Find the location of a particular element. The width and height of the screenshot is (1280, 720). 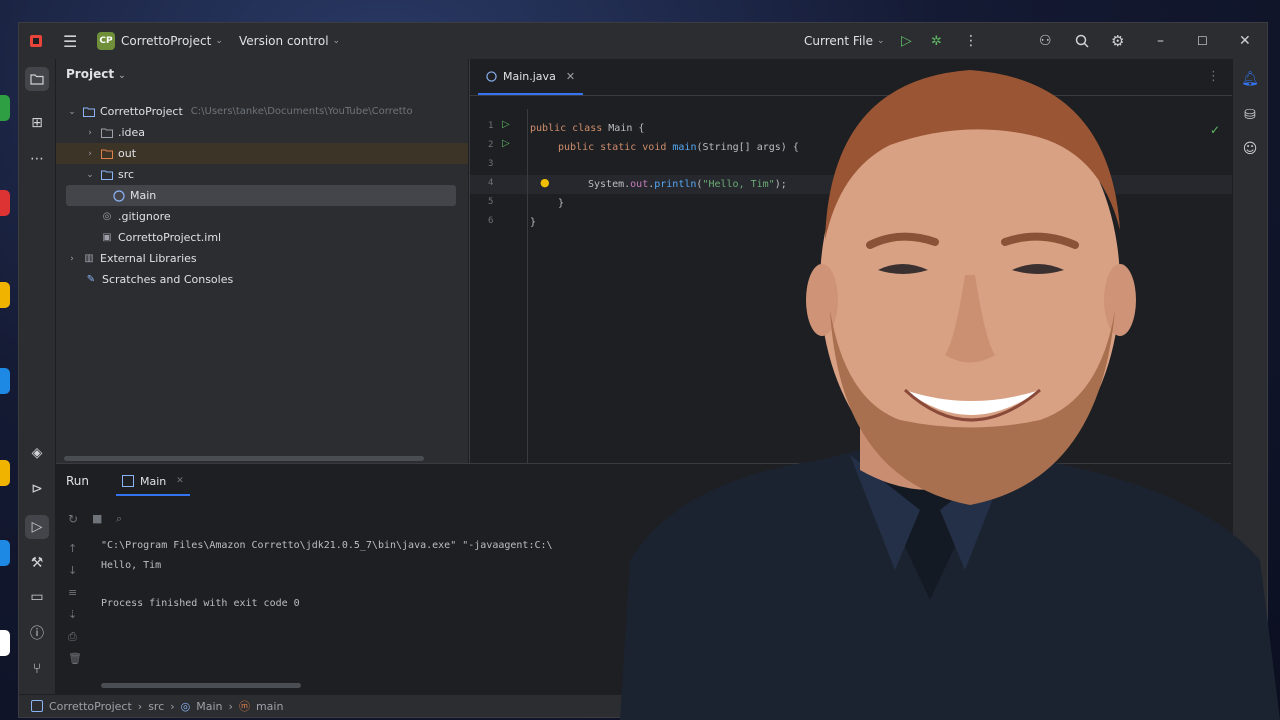

excluded-folder-icon is located at coordinates (107, 154).